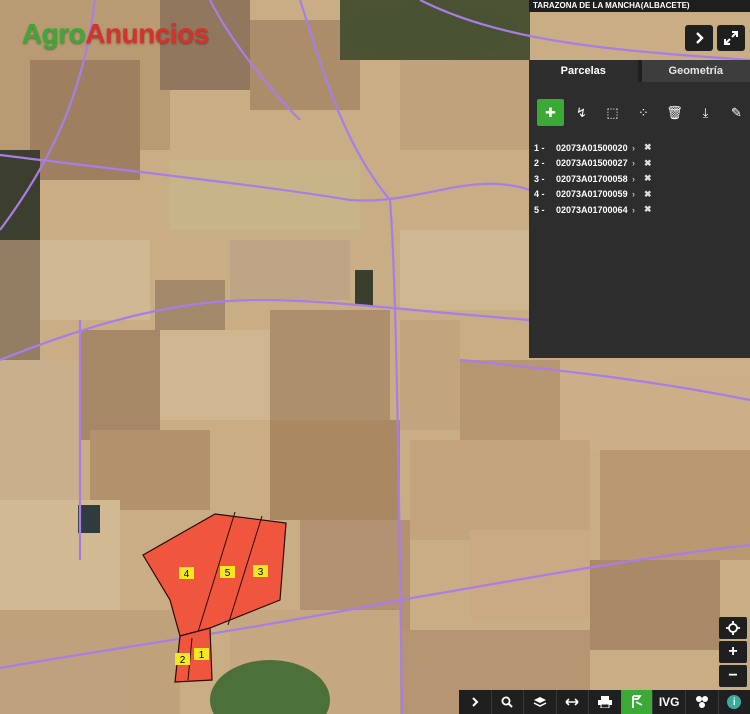  What do you see at coordinates (733, 676) in the screenshot?
I see `zoom-out-button: −` at bounding box center [733, 676].